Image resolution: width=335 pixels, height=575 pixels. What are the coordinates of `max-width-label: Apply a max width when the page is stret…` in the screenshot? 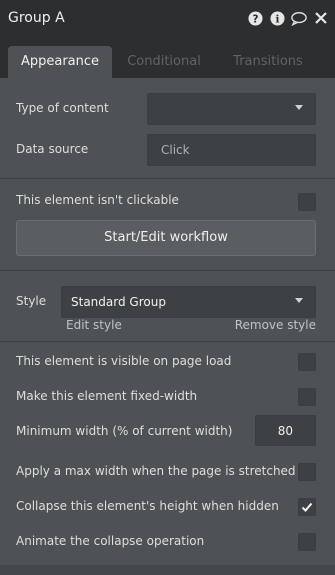 It's located at (156, 471).